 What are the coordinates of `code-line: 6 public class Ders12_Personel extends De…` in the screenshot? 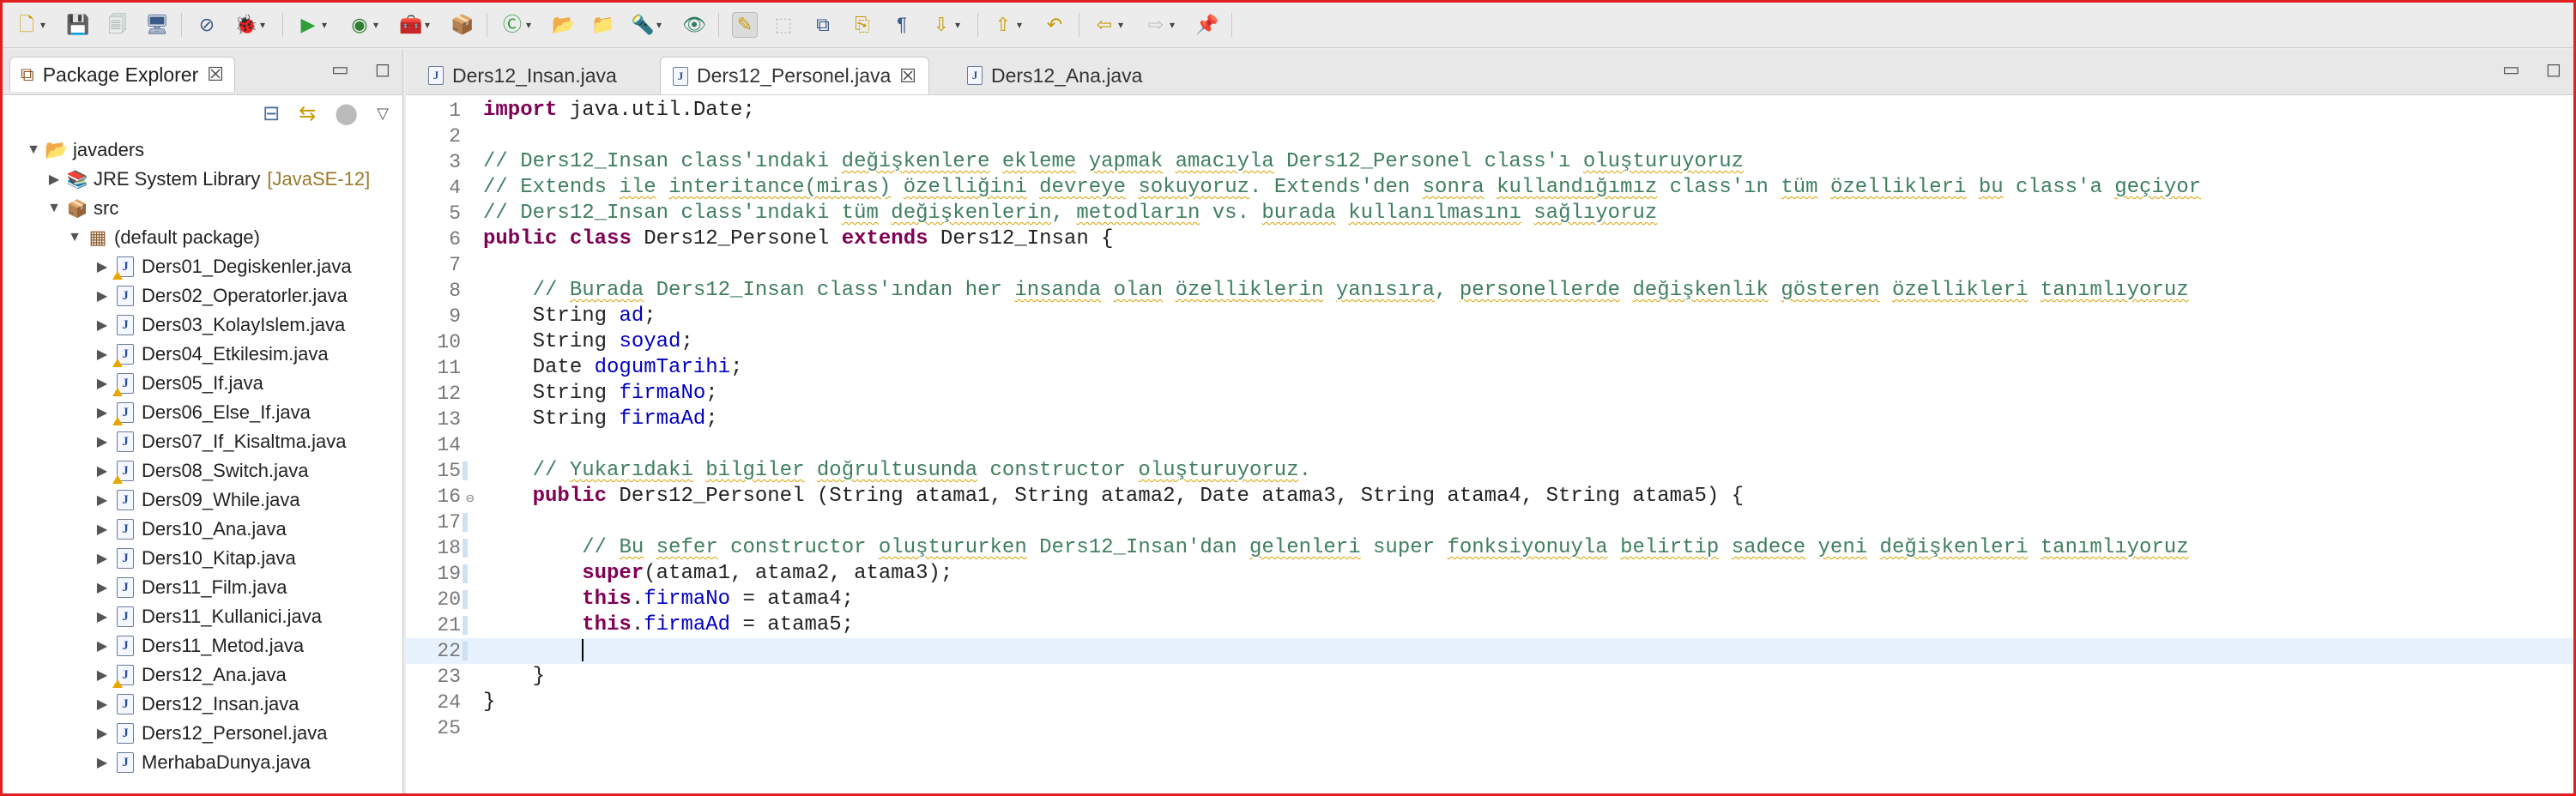 It's located at (1489, 239).